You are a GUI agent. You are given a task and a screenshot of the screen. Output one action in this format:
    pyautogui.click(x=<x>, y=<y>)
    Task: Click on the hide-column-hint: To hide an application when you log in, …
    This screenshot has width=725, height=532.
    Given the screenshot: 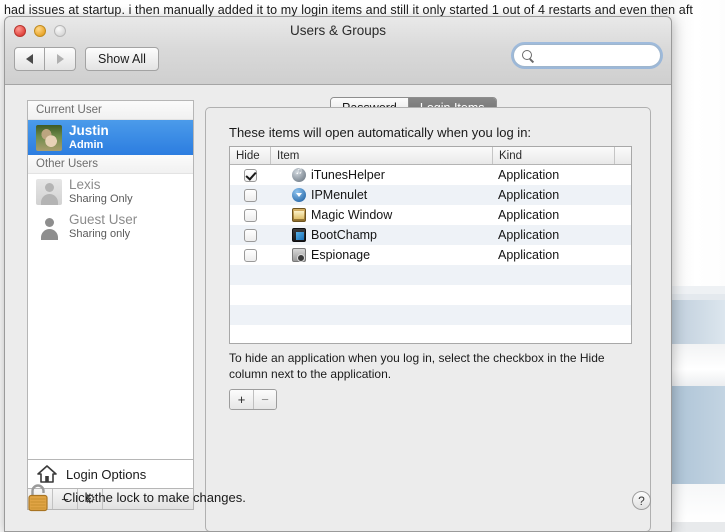 What is the action you would take?
    pyautogui.click(x=417, y=366)
    